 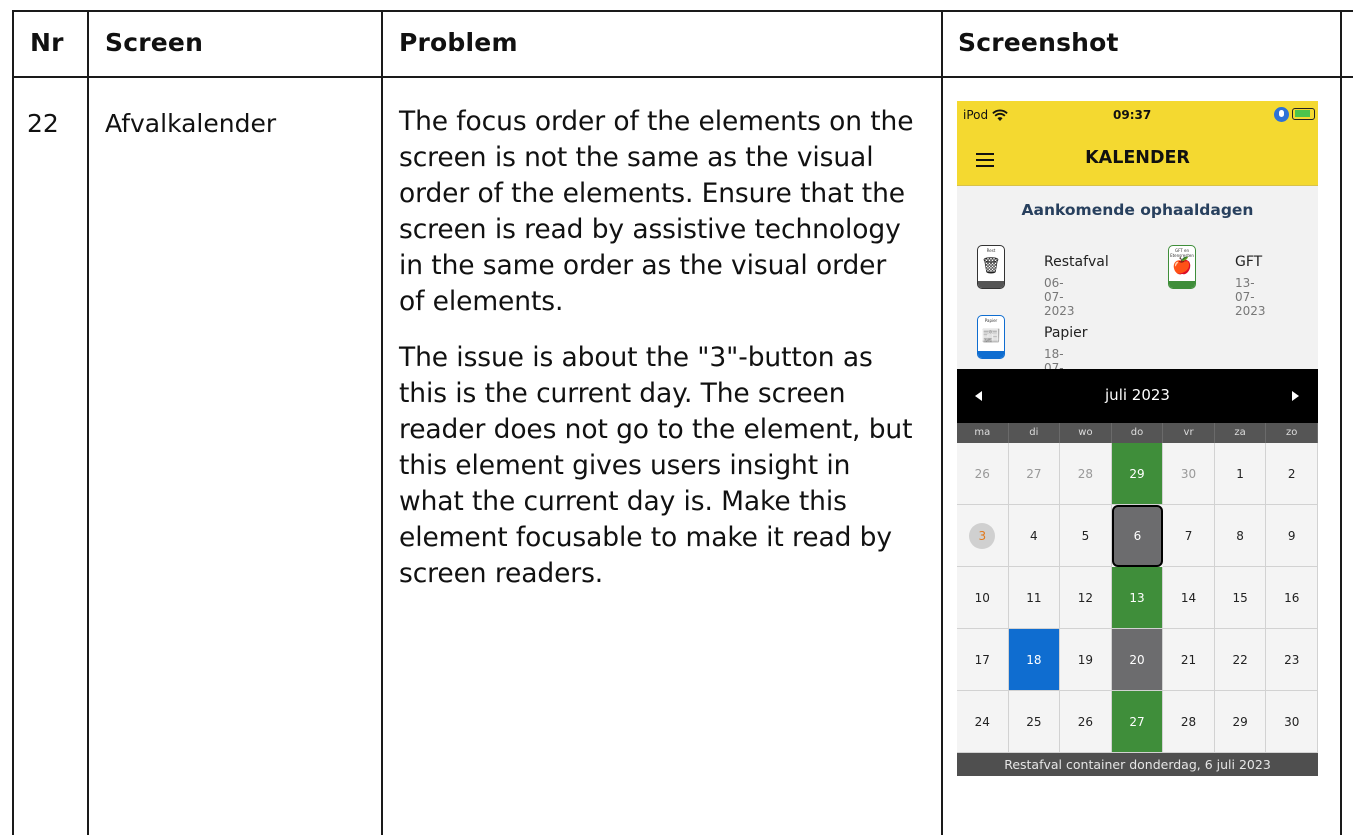 What do you see at coordinates (1292, 474) in the screenshot?
I see `calendar-day: 2` at bounding box center [1292, 474].